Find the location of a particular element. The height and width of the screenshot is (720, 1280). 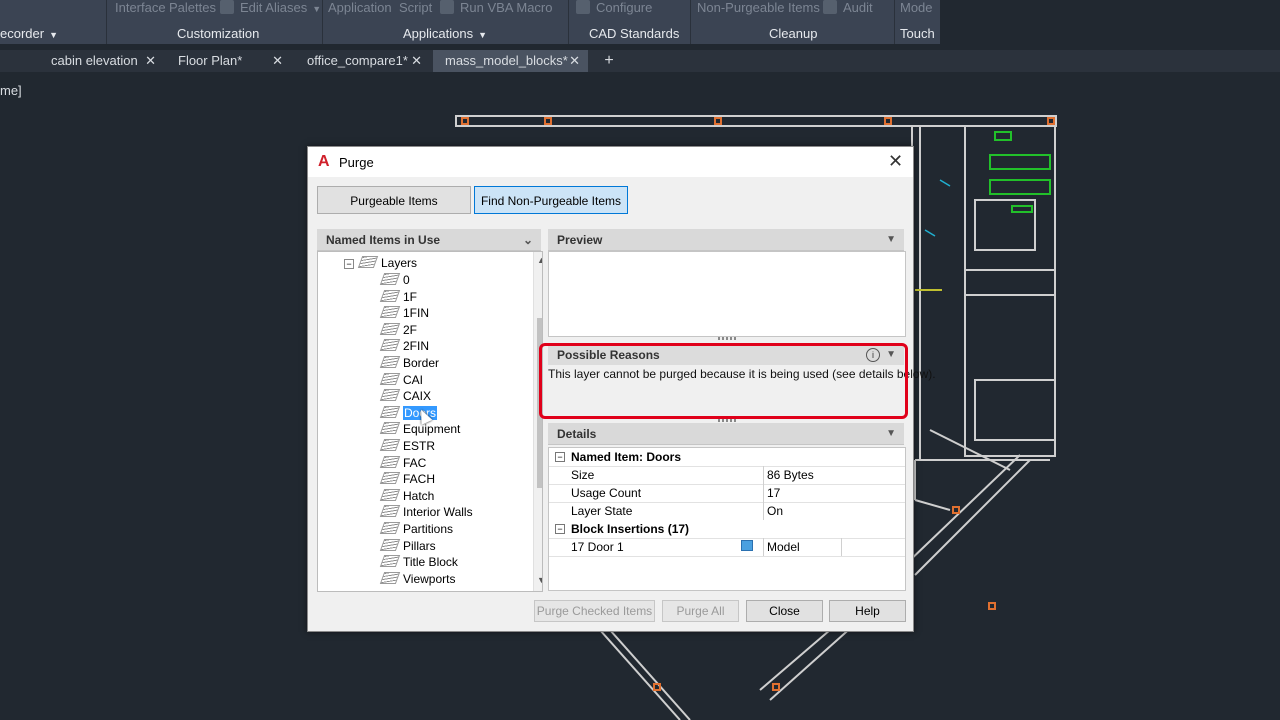

layer-item: 2FIN is located at coordinates (404, 346).